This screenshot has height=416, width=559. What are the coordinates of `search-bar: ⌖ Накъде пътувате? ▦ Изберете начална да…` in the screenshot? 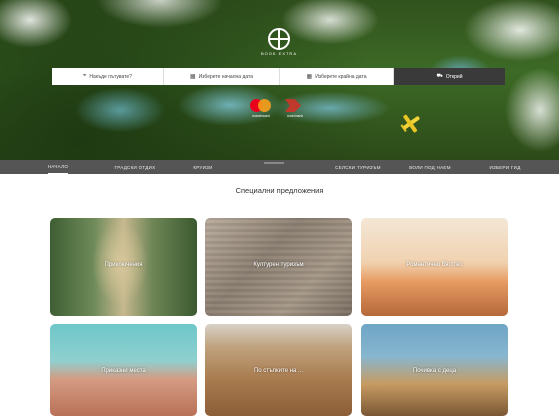 It's located at (278, 76).